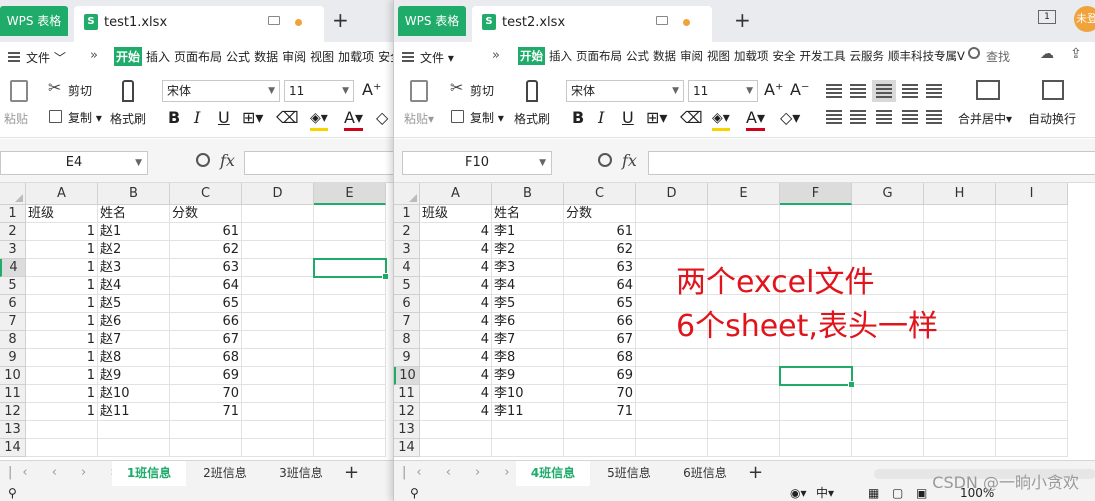 This screenshot has height=501, width=1095. What do you see at coordinates (197, 118) in the screenshot?
I see `italic-icon: I` at bounding box center [197, 118].